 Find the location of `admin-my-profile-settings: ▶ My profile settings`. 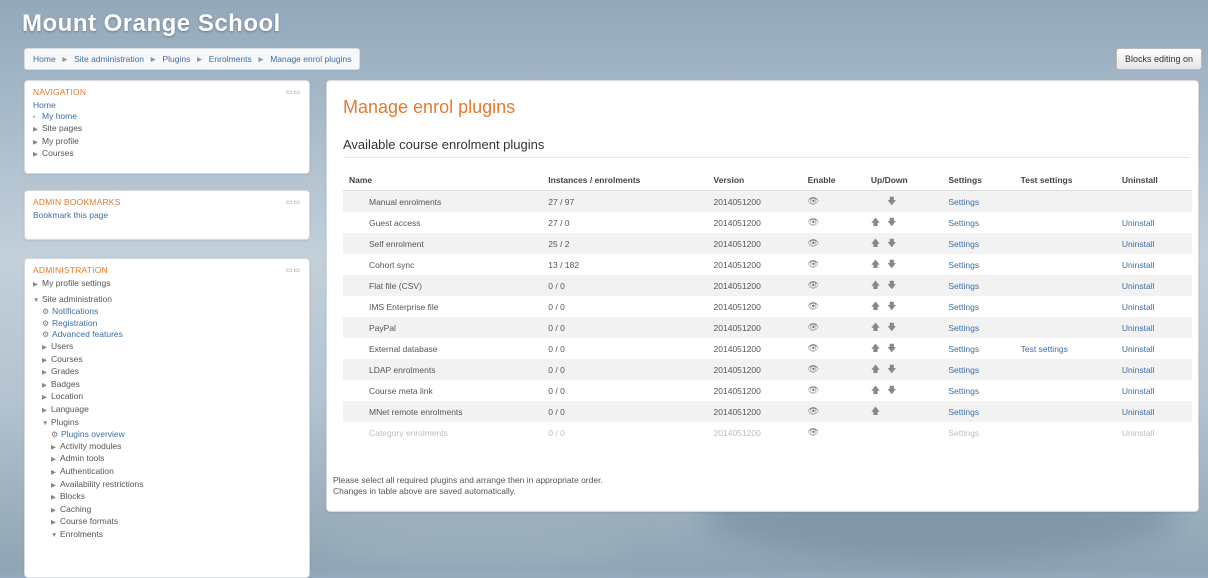

admin-my-profile-settings: ▶ My profile settings is located at coordinates (167, 284).